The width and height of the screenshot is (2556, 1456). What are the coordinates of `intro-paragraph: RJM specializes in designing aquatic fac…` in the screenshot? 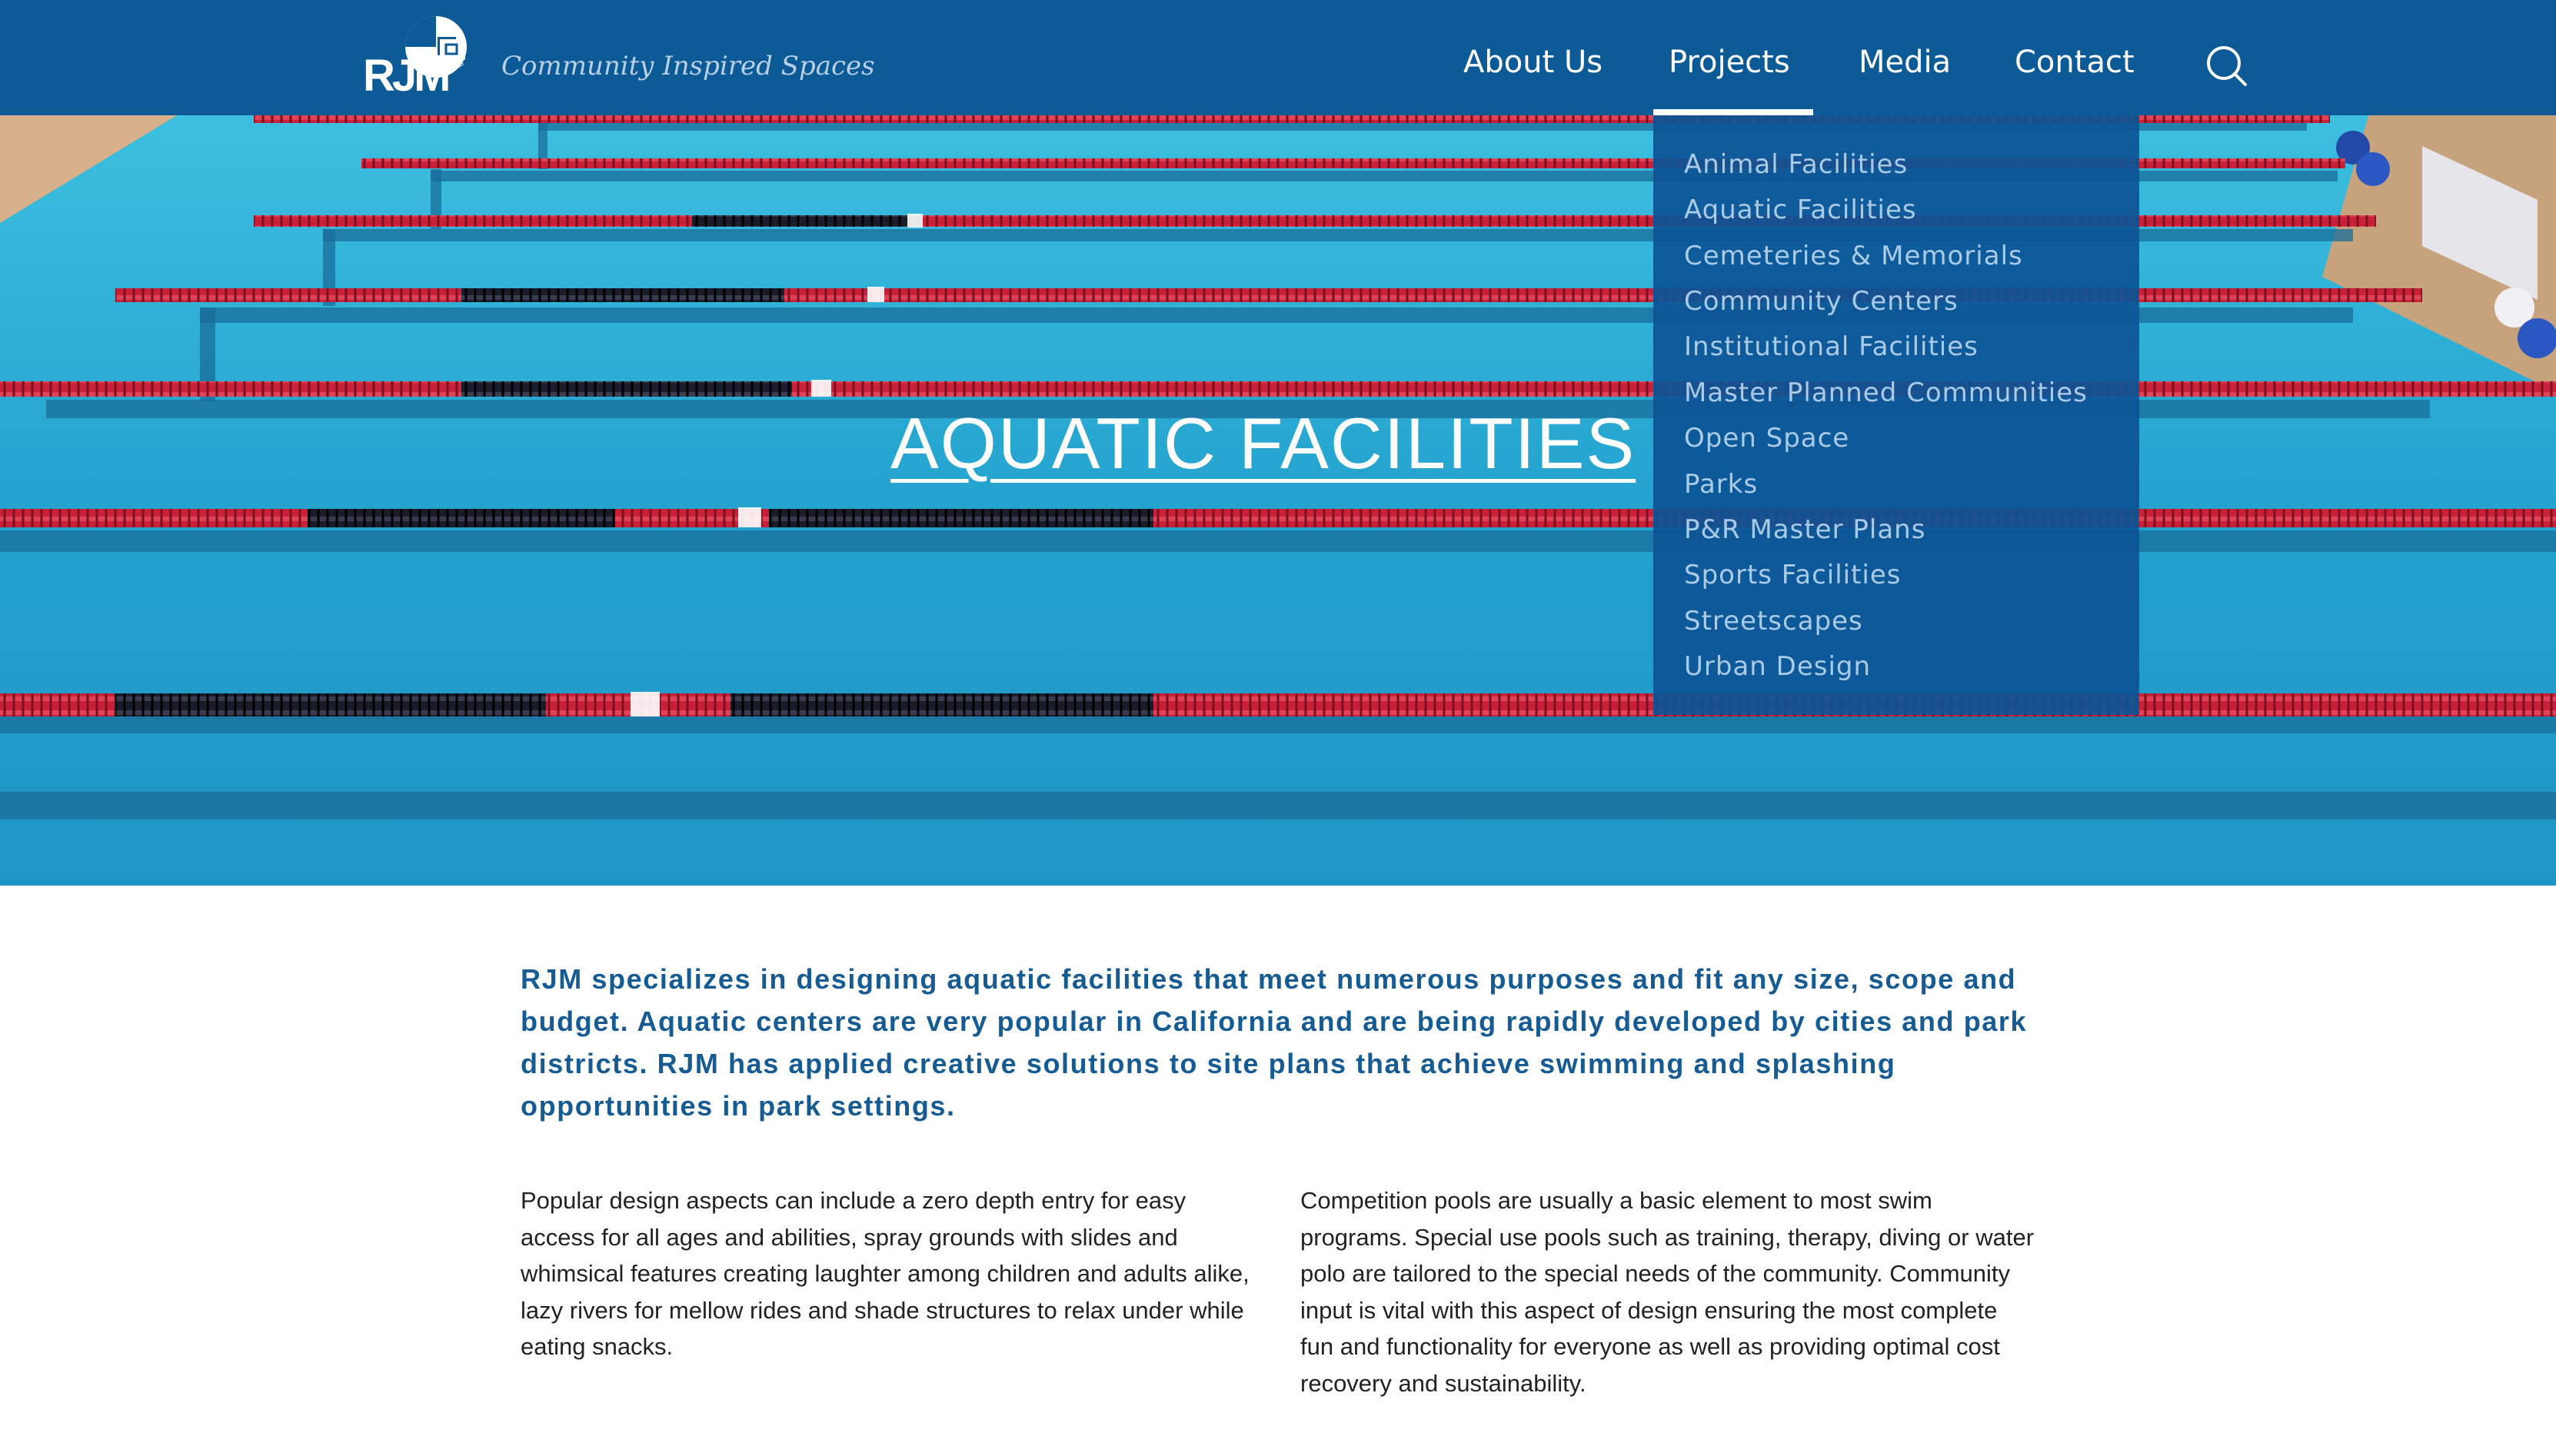 It's located at (1274, 1042).